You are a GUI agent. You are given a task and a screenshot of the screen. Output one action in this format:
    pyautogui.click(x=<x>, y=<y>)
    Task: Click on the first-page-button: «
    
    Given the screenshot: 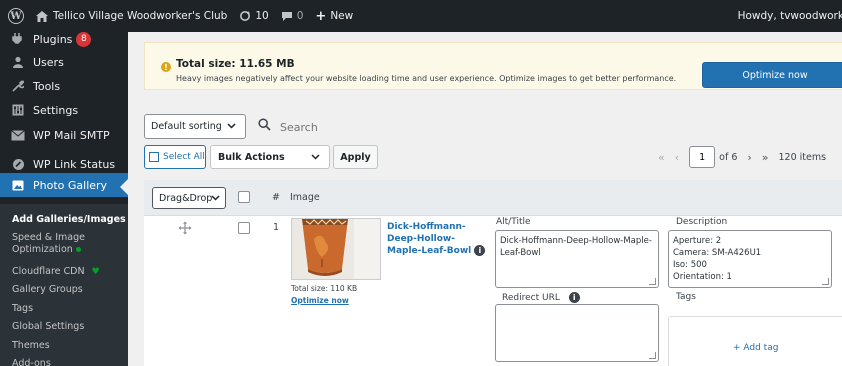 What is the action you would take?
    pyautogui.click(x=661, y=157)
    